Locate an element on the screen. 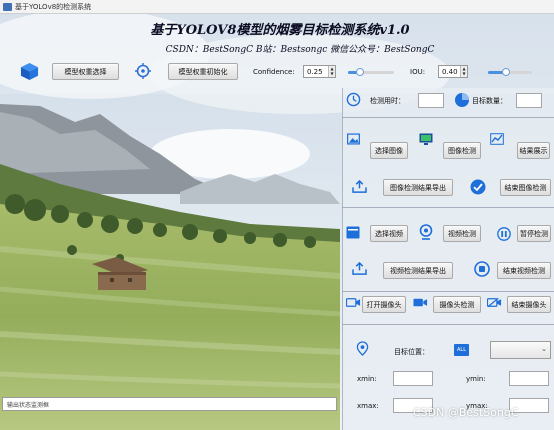 The height and width of the screenshot is (430, 554). chevron-down-icon: ⌄ is located at coordinates (544, 349).